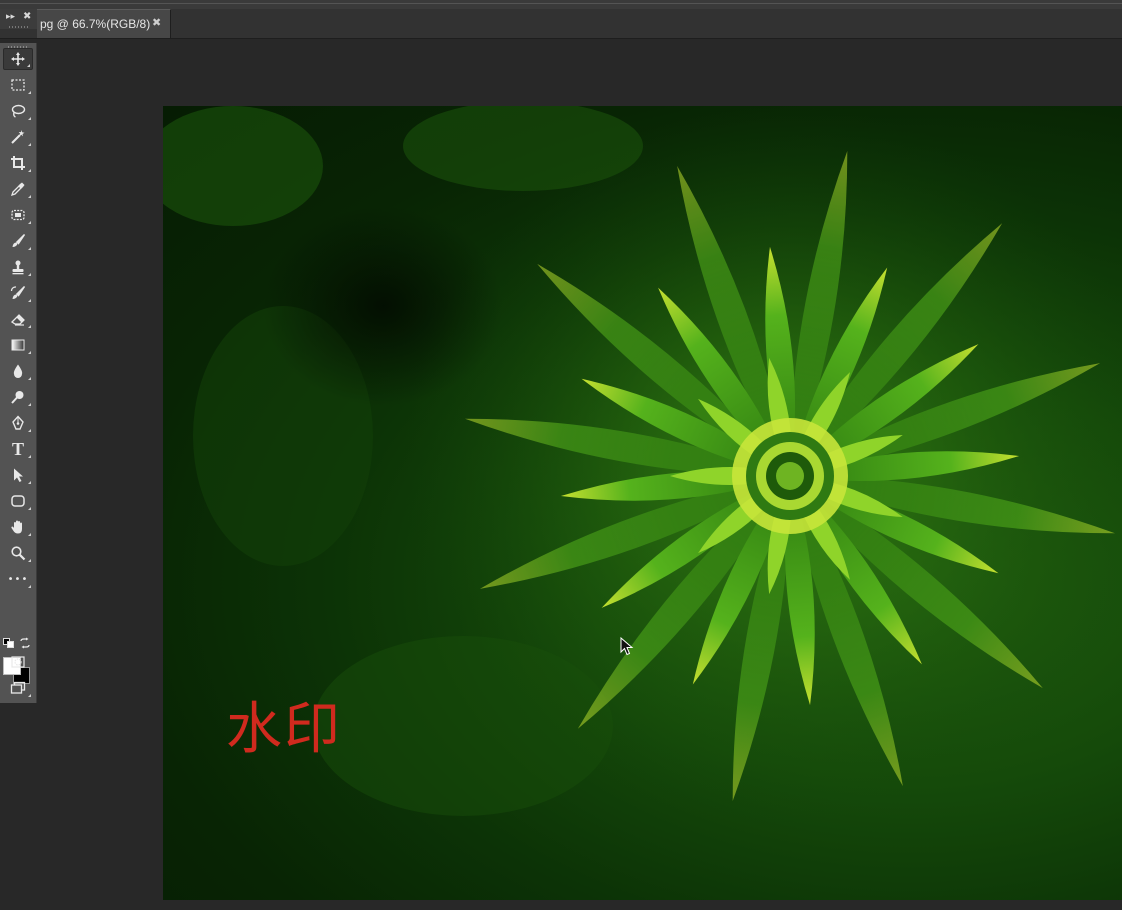 The width and height of the screenshot is (1122, 910). I want to click on panel-grip, so click(19, 27).